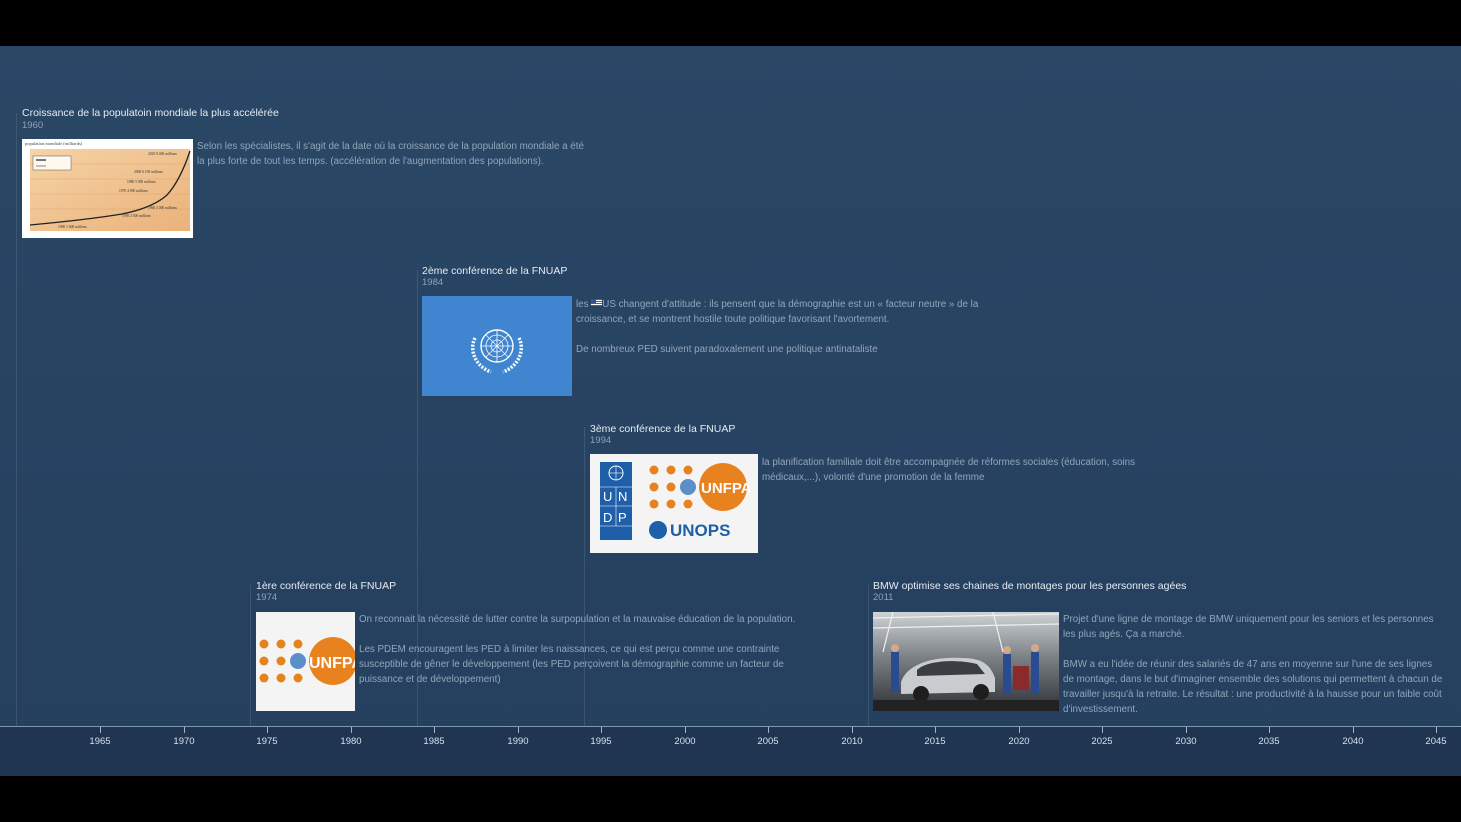 Image resolution: width=1461 pixels, height=822 pixels. I want to click on axis-tick-label: 1990, so click(518, 741).